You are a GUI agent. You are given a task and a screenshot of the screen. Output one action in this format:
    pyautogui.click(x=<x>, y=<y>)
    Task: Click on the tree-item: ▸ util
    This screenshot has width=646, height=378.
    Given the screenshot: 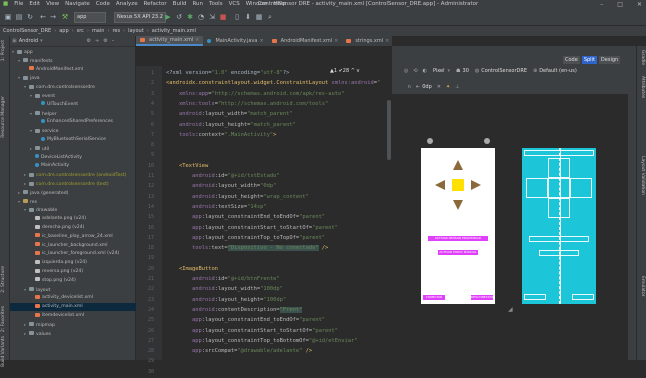 What is the action you would take?
    pyautogui.click(x=82, y=149)
    